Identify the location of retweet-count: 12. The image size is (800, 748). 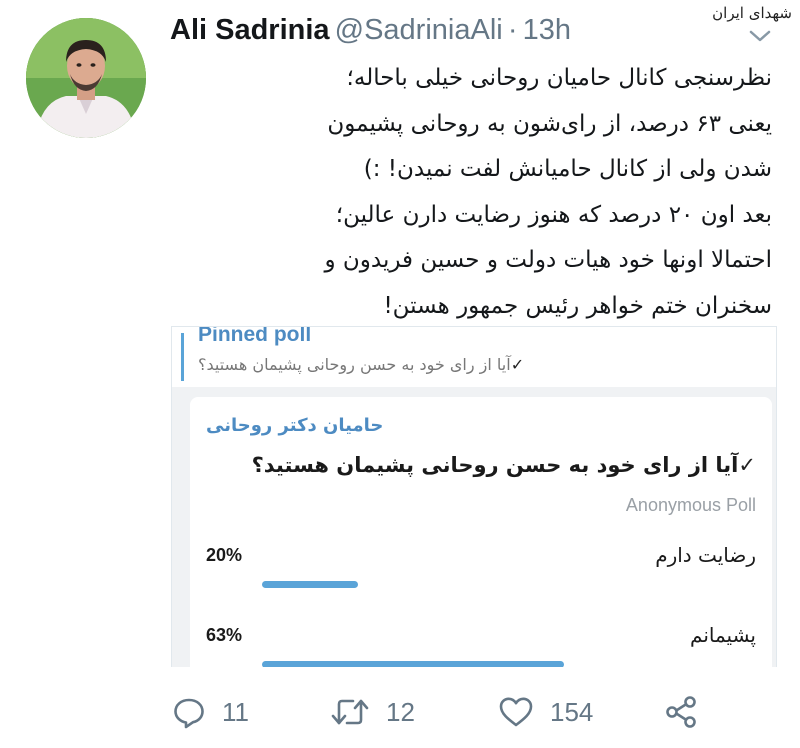
(400, 711).